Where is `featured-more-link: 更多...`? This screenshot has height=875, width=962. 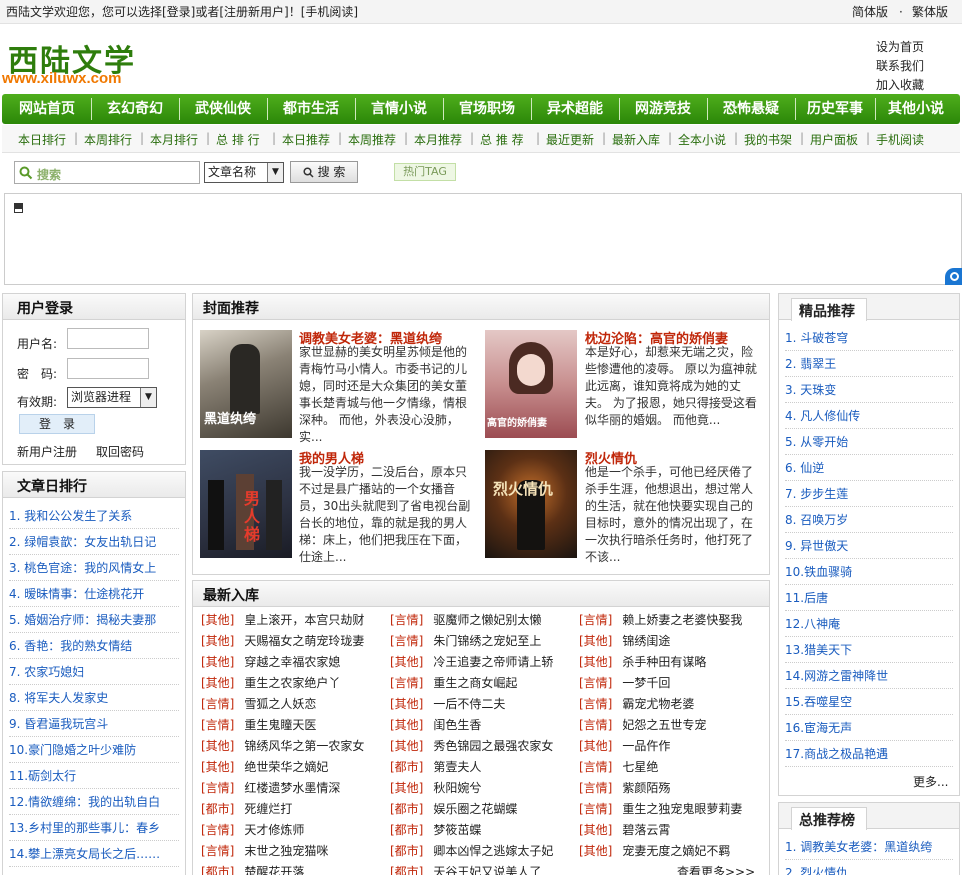
featured-more-link: 更多... is located at coordinates (930, 781).